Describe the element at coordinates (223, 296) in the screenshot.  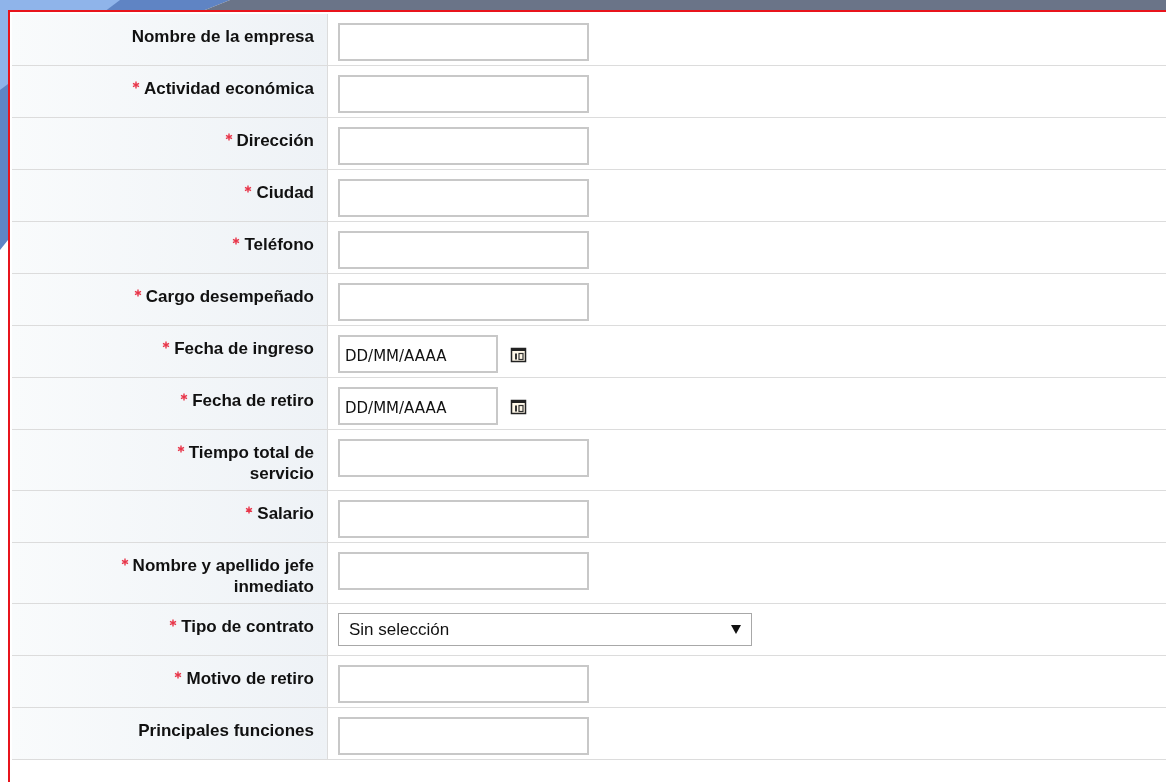
I see `field-label: Cargo desempeñado` at that location.